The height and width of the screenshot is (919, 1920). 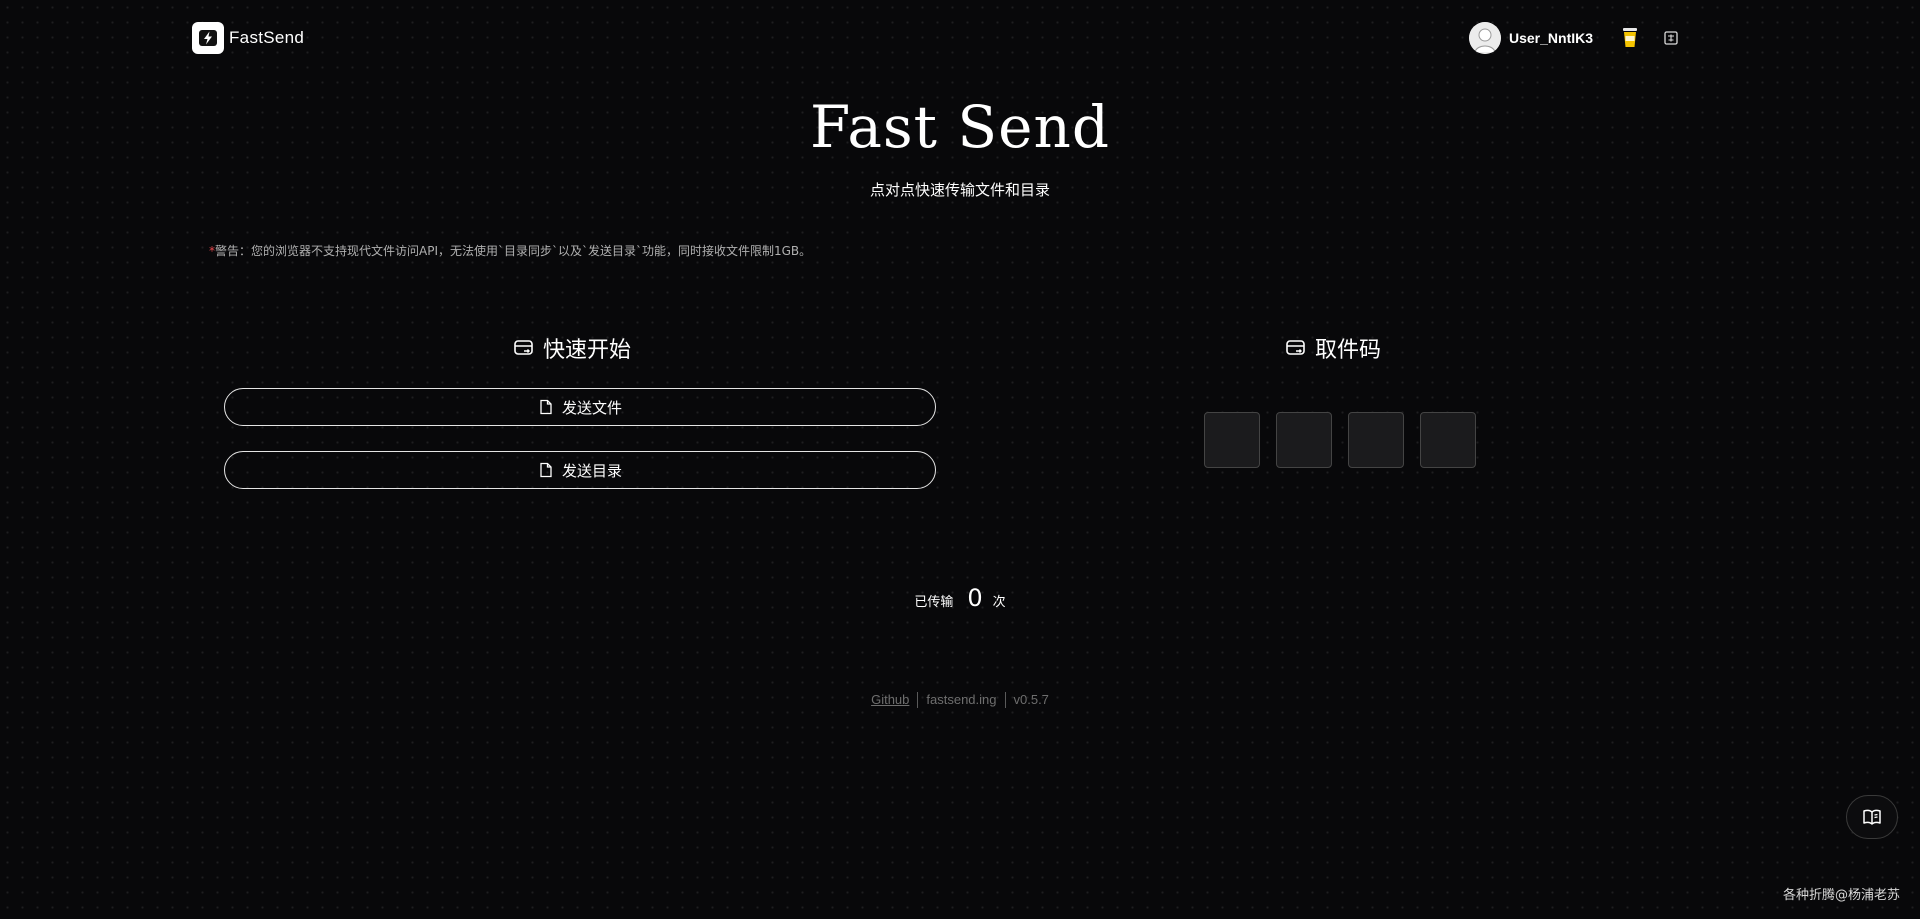 What do you see at coordinates (591, 470) in the screenshot?
I see `send-folder-label: 发送目录` at bounding box center [591, 470].